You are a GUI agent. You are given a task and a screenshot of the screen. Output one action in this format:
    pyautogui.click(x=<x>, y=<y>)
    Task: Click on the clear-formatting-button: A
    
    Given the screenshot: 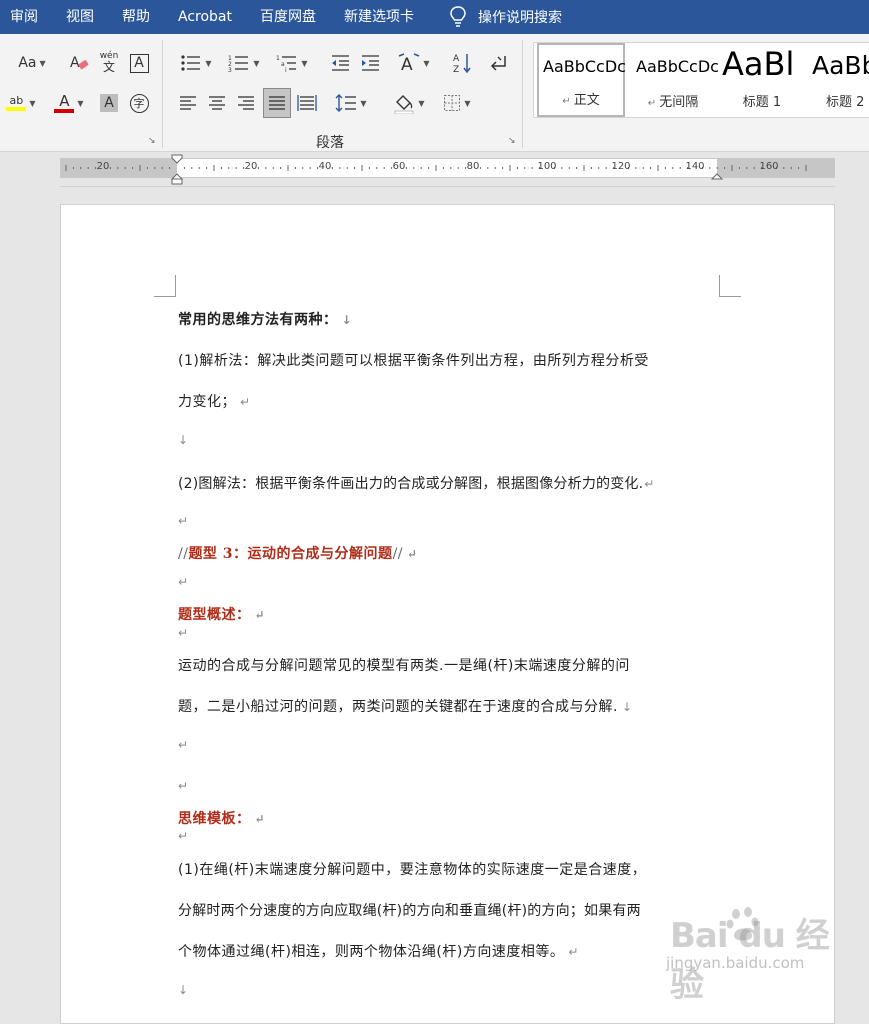 What is the action you would take?
    pyautogui.click(x=80, y=63)
    